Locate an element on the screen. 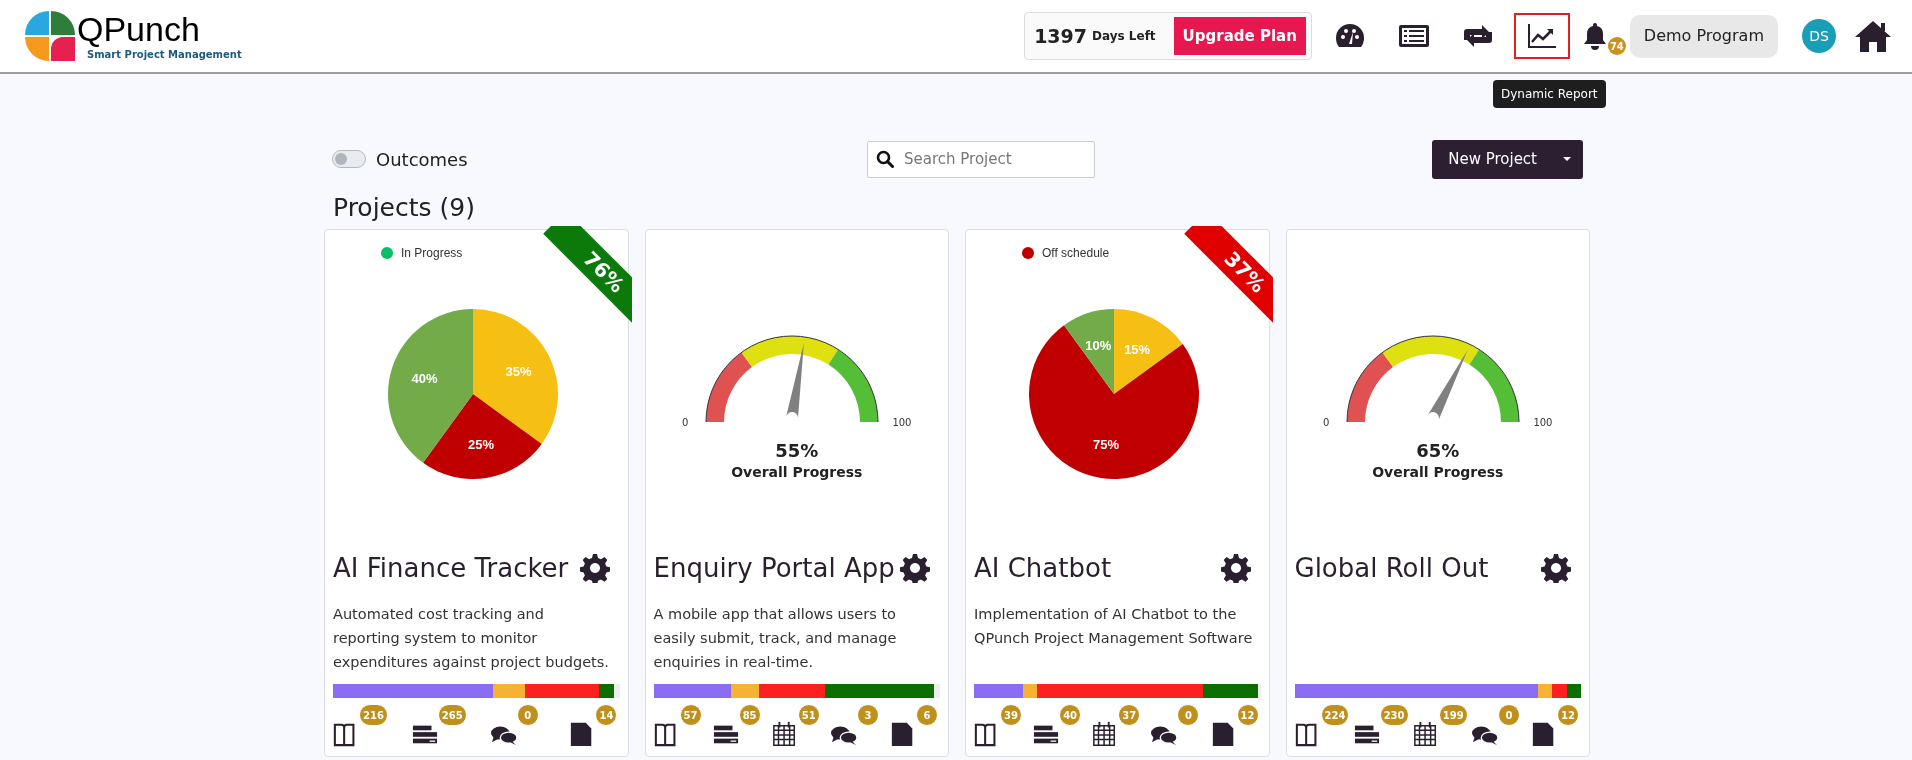 Image resolution: width=1912 pixels, height=760 pixels. gauge-value: 65% is located at coordinates (1438, 451).